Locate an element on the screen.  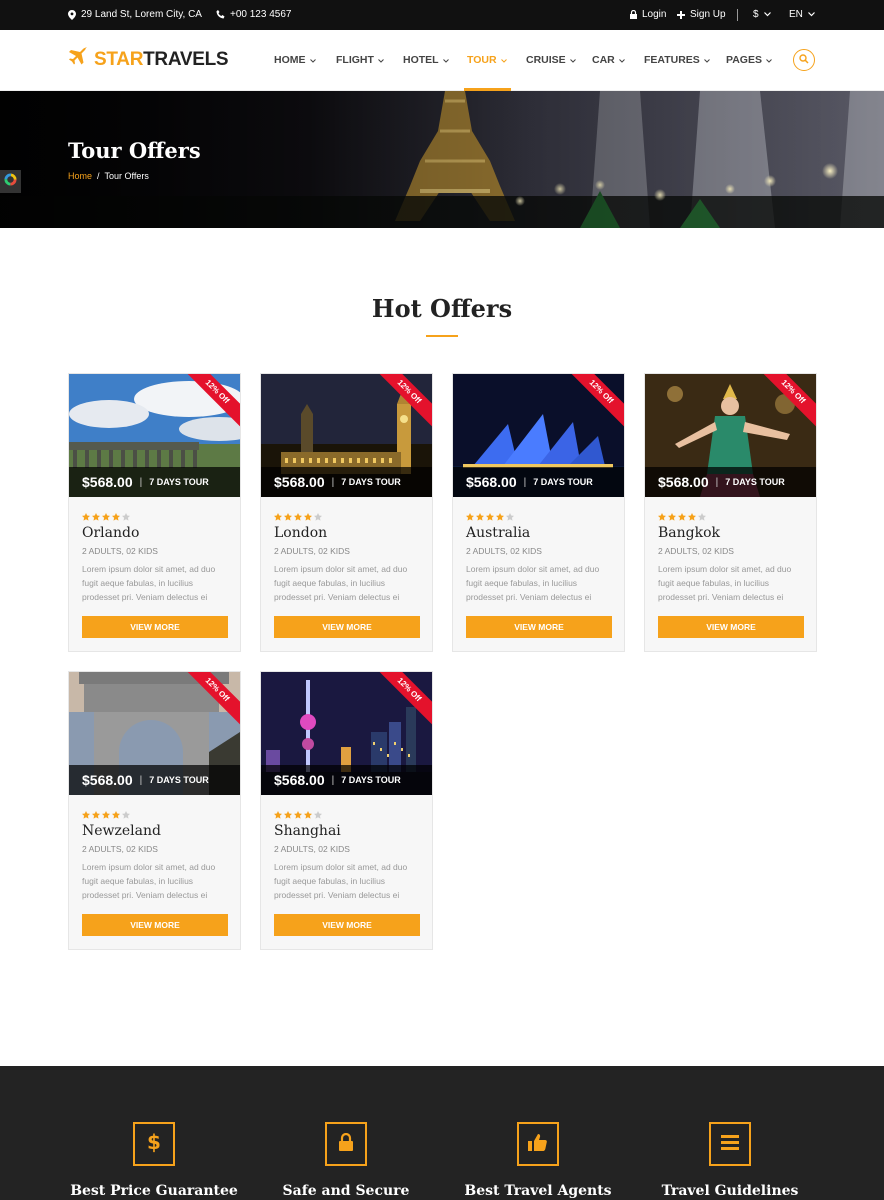
nav-home-label: HOME is located at coordinates (290, 60).